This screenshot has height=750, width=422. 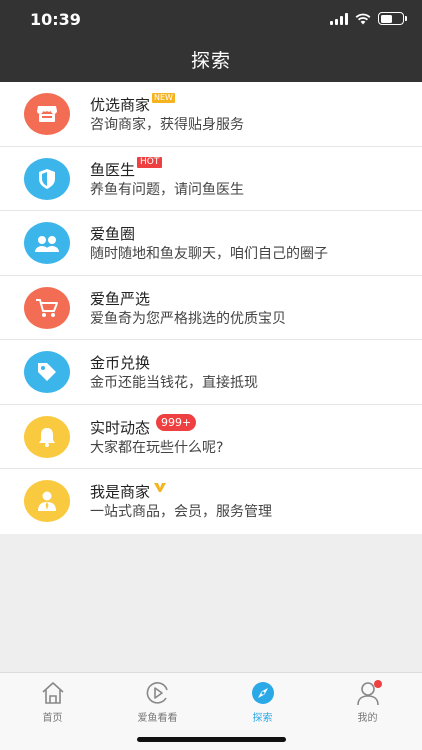 I want to click on battery-icon, so click(x=392, y=18).